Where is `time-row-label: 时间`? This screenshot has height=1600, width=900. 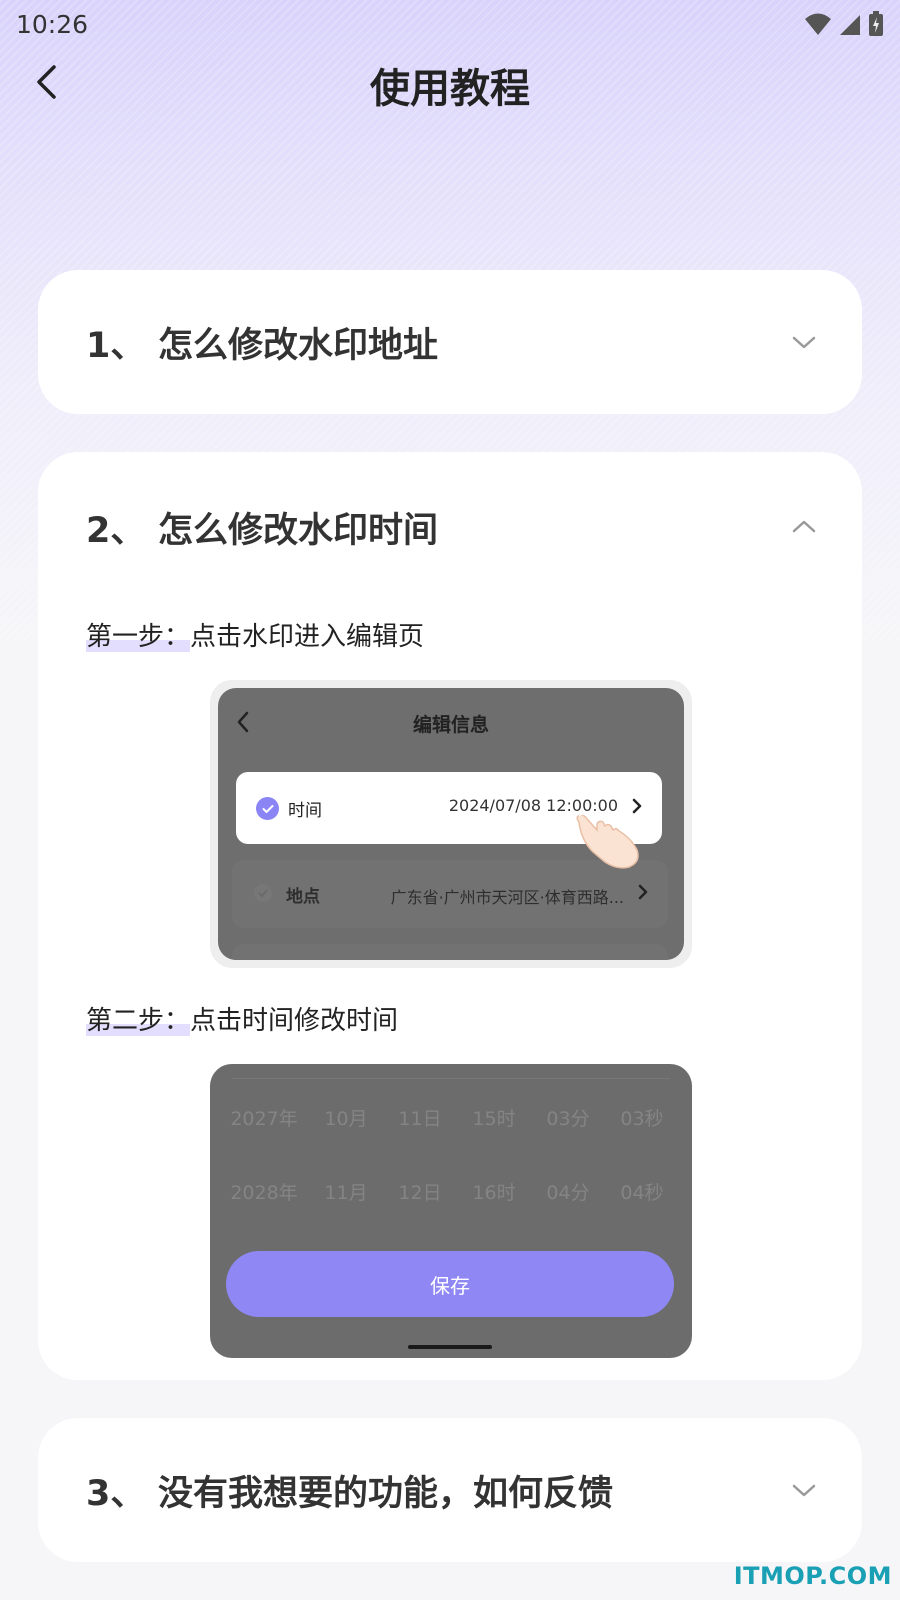 time-row-label: 时间 is located at coordinates (305, 811).